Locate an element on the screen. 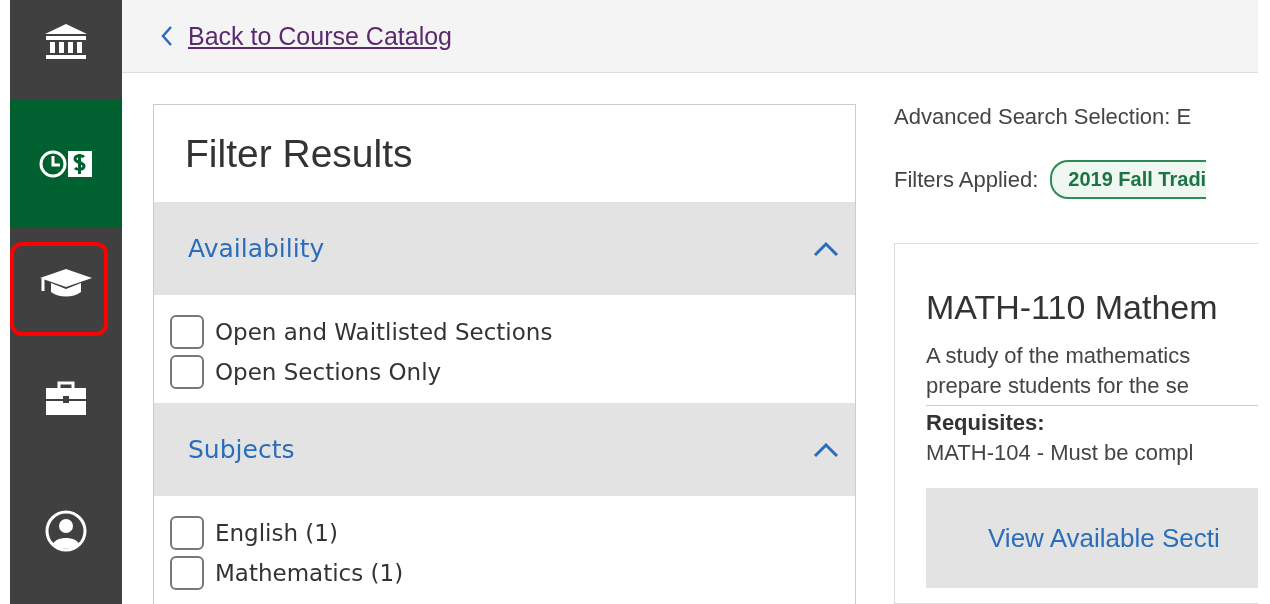 The image size is (1270, 604). sidebar-nav-item is located at coordinates (66, 164).